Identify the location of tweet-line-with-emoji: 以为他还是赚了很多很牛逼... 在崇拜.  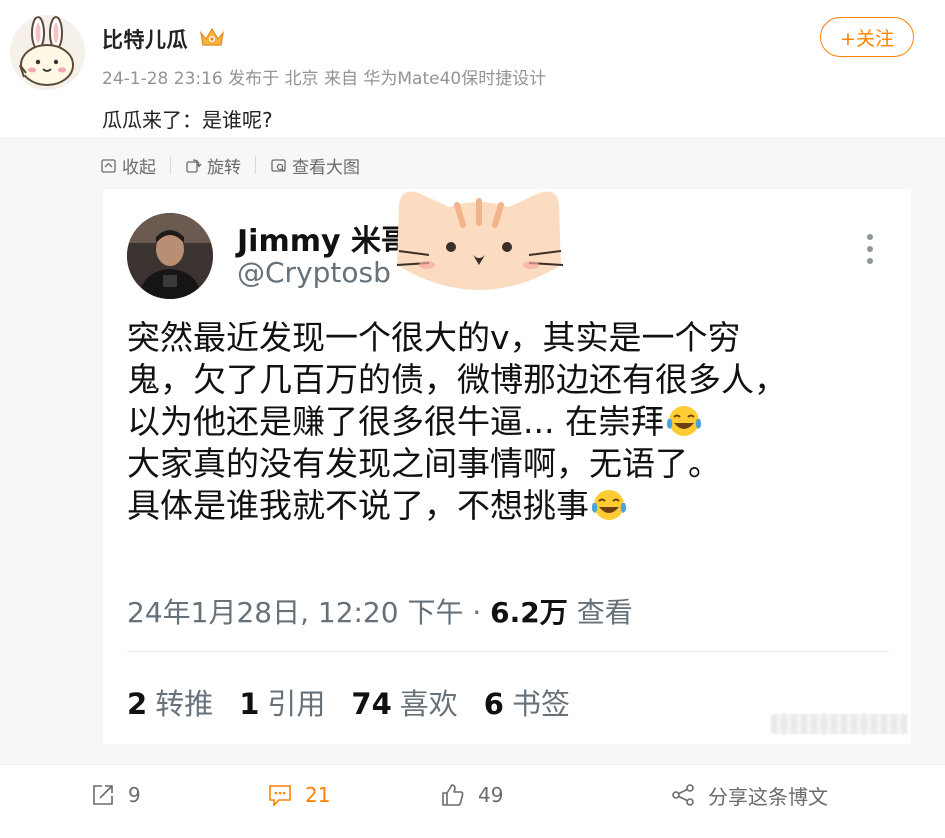
(512, 422).